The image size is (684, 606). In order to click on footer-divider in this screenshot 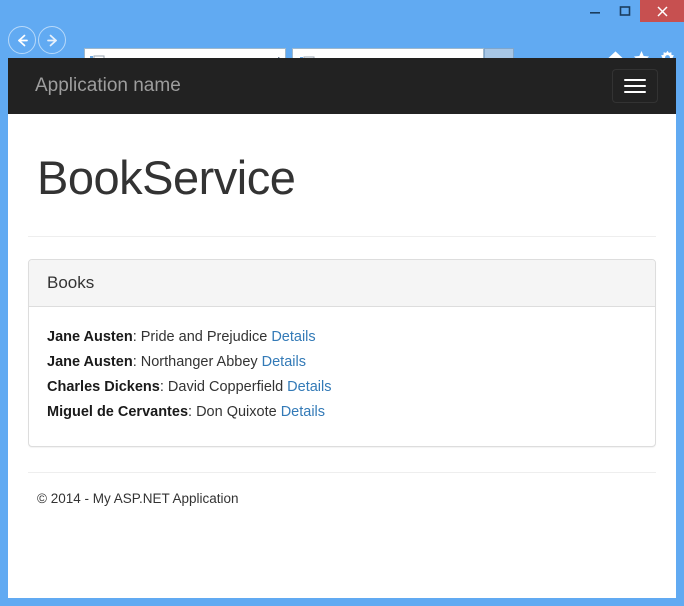, I will do `click(342, 473)`.